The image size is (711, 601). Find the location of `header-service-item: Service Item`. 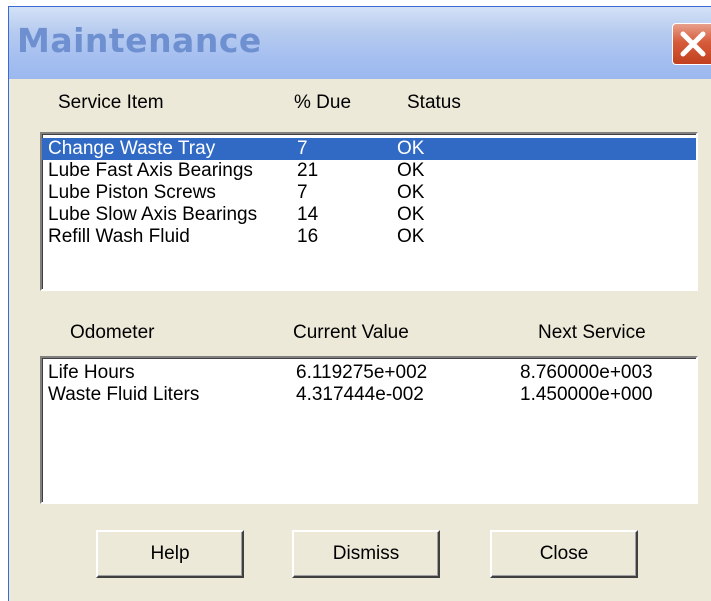

header-service-item: Service Item is located at coordinates (111, 102).